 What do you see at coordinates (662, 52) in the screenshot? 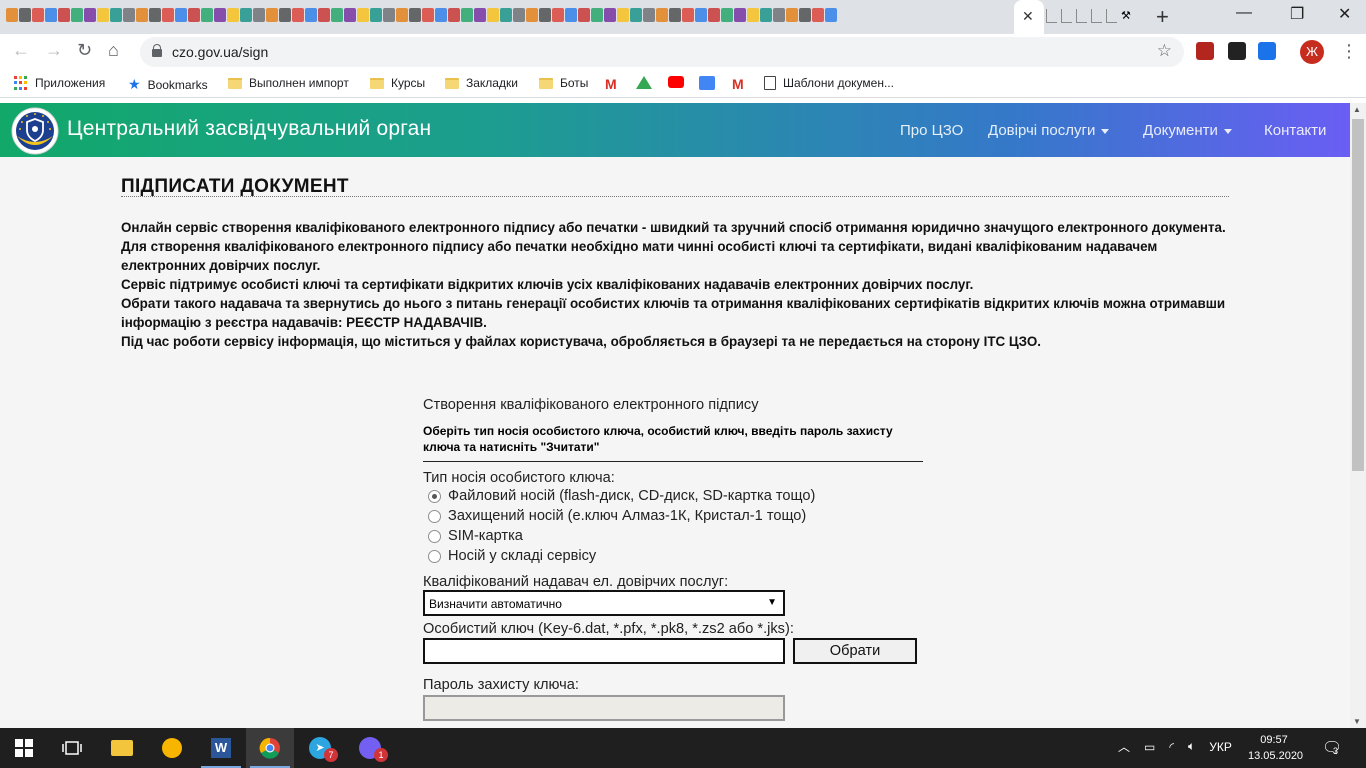
I see `address-bar: czo.gov.ua/sign ☆` at bounding box center [662, 52].